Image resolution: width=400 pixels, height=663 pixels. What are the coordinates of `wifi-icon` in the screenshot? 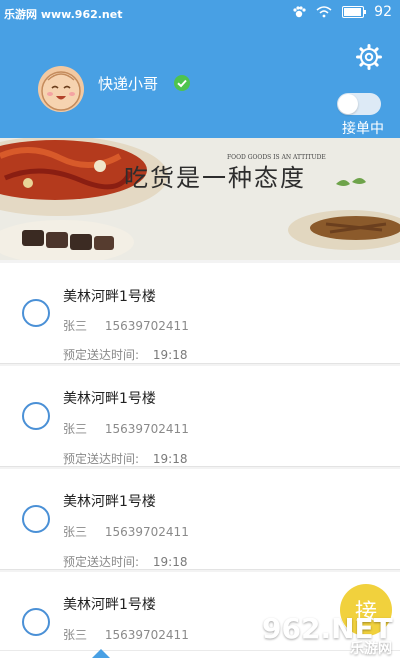 It's located at (324, 12).